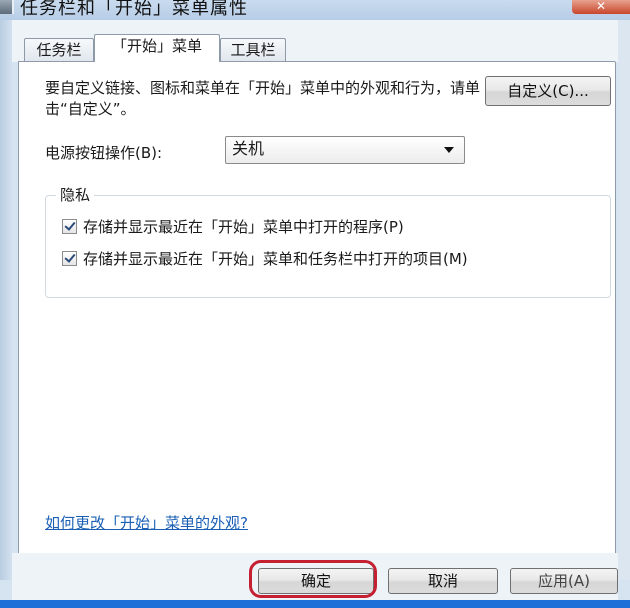  What do you see at coordinates (443, 581) in the screenshot?
I see `cancel-button: 取消` at bounding box center [443, 581].